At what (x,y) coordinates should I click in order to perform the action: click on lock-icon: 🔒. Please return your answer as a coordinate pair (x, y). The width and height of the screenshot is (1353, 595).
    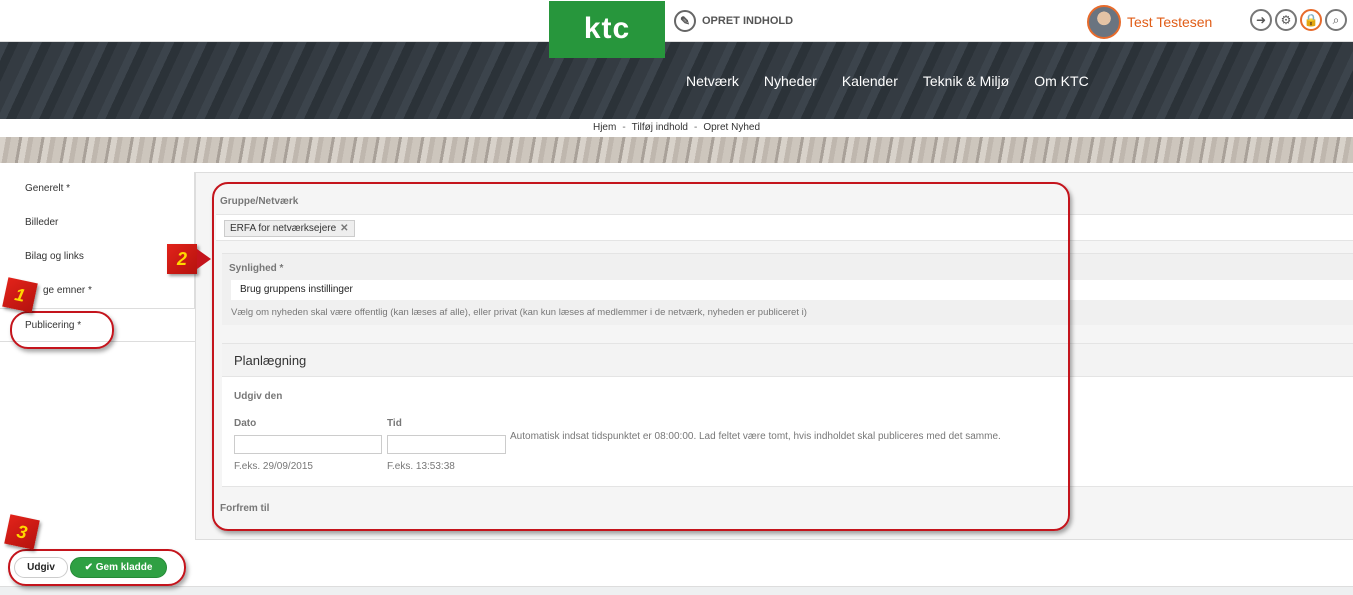
    Looking at the image, I should click on (1311, 20).